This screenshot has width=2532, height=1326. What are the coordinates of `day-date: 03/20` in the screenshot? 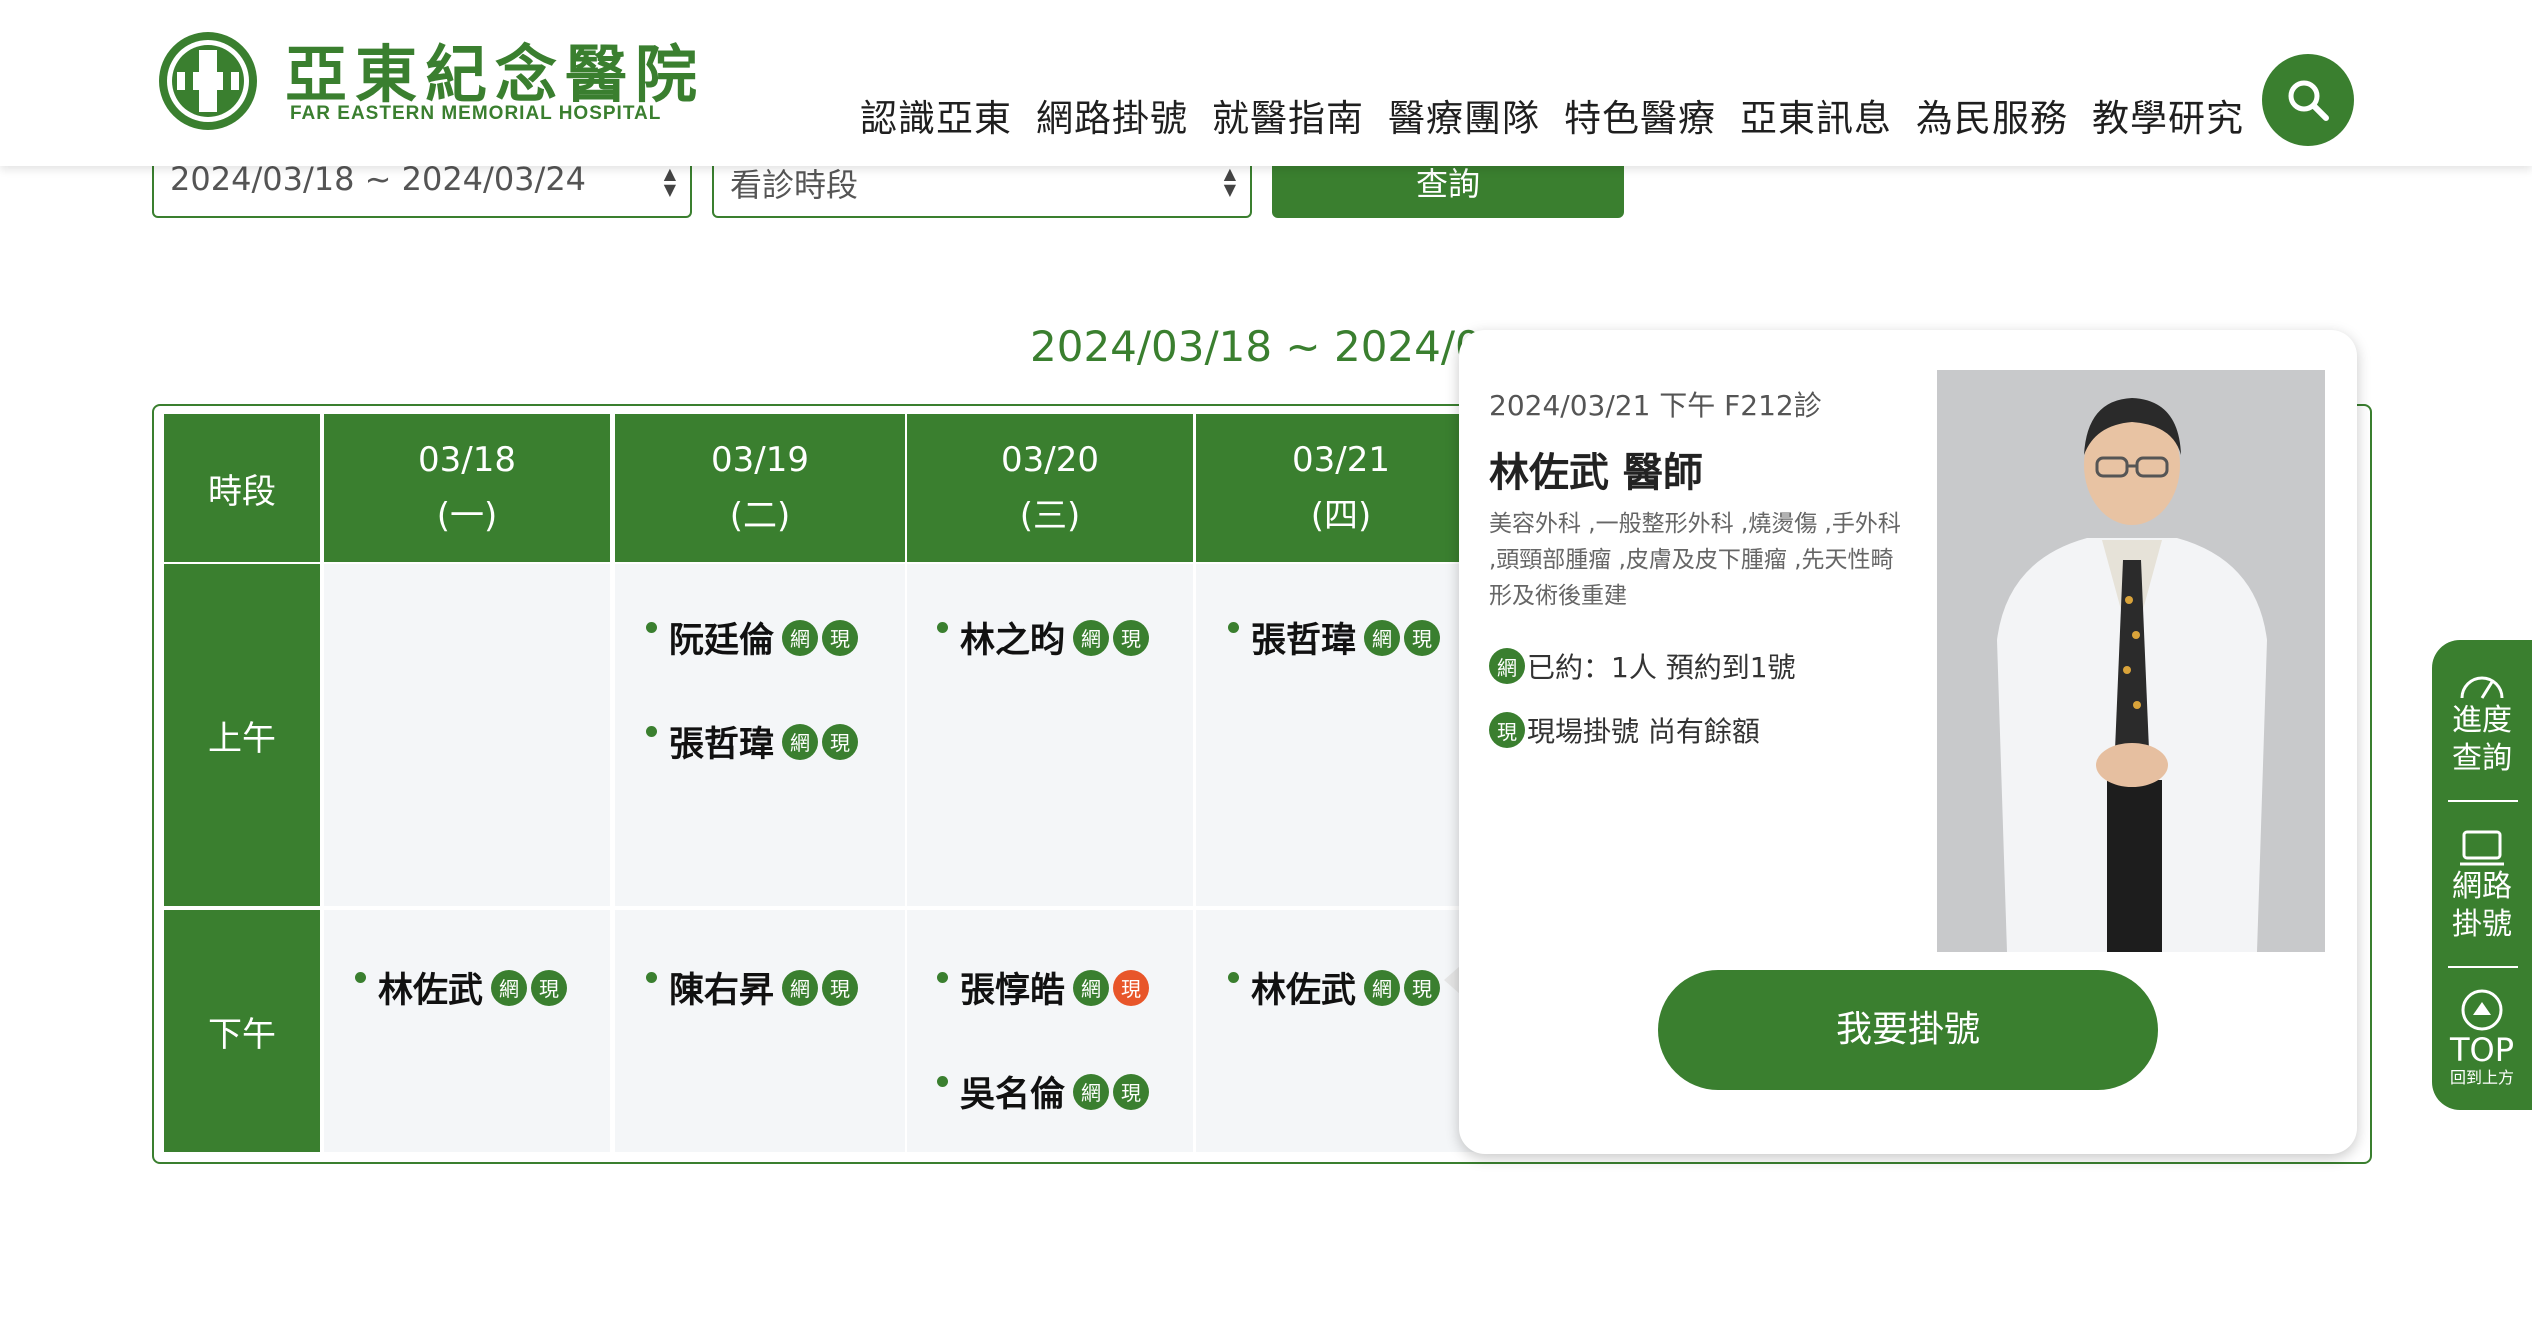 It's located at (1050, 460).